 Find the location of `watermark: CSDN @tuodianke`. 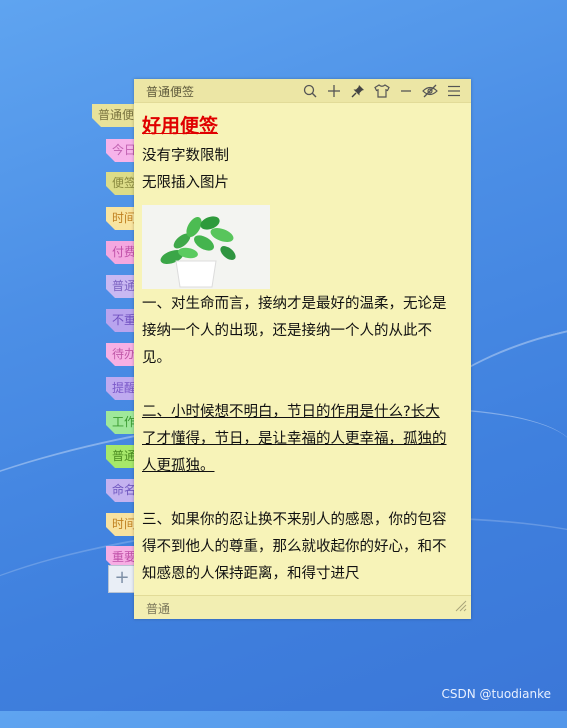

watermark: CSDN @tuodianke is located at coordinates (496, 694).